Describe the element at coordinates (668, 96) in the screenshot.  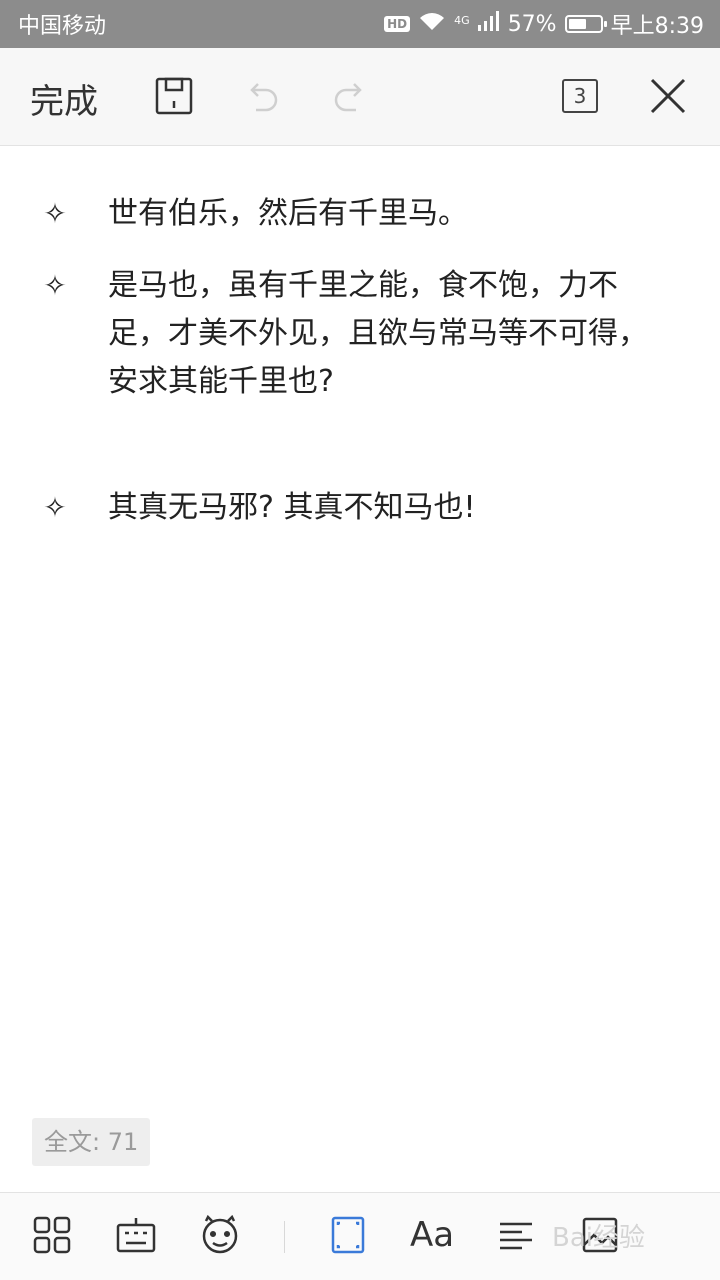
I see `close-icon` at that location.